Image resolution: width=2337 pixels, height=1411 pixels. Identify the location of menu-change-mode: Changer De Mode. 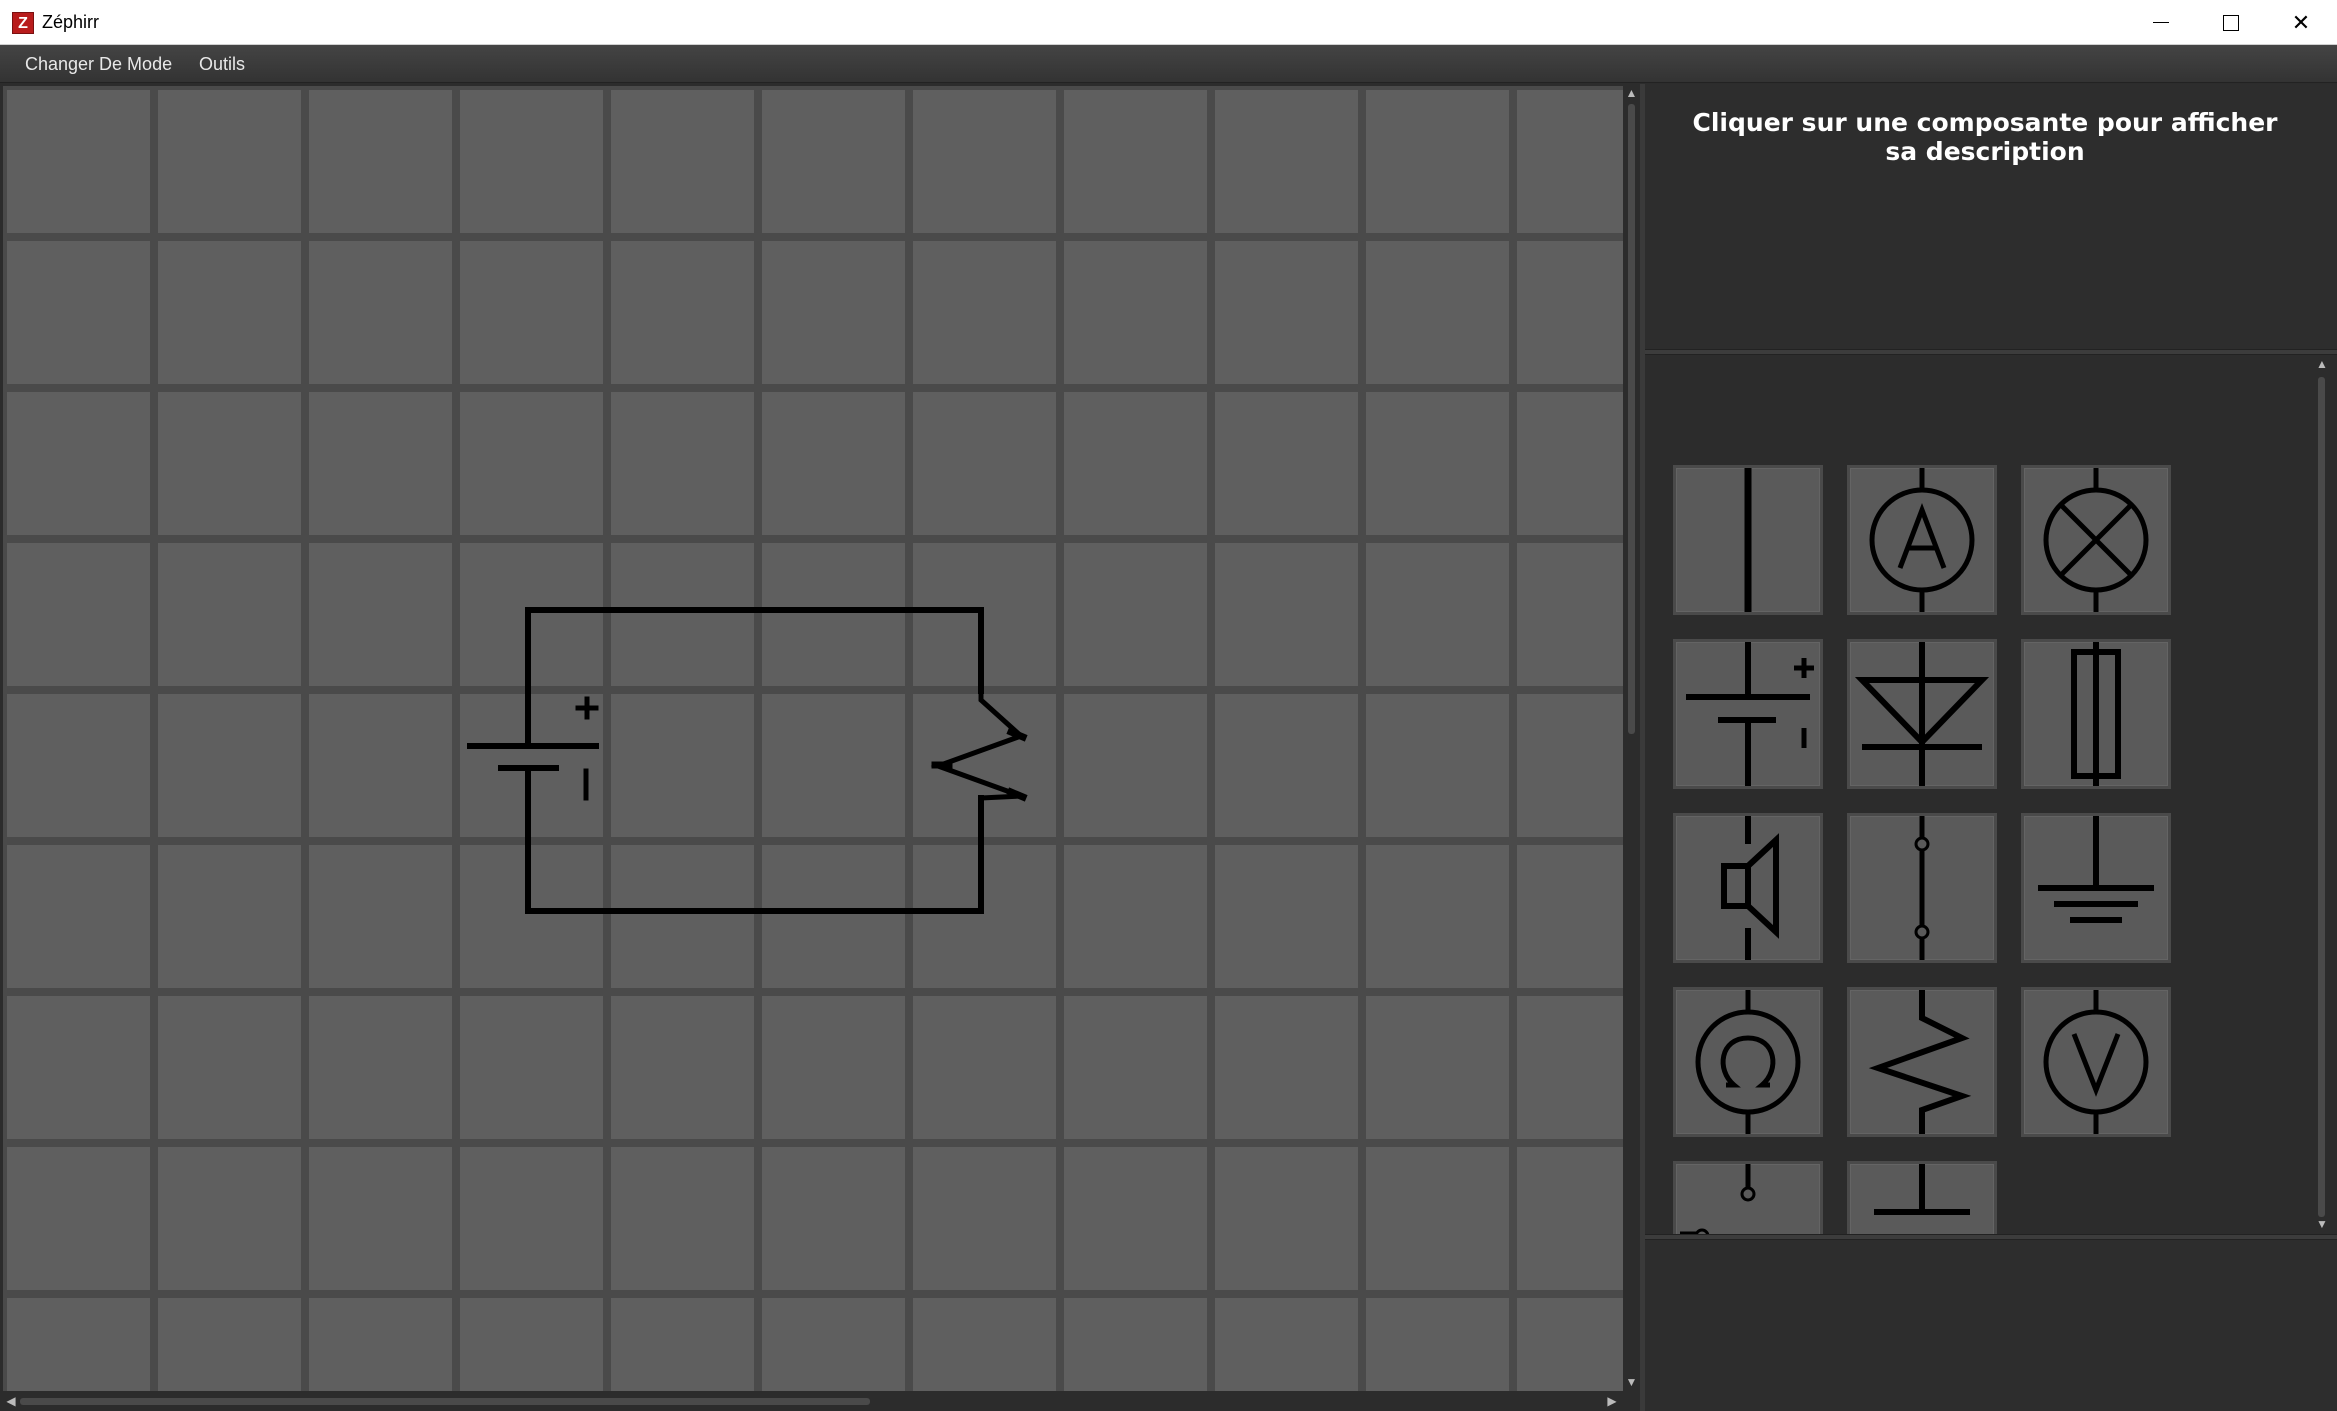
(98, 64).